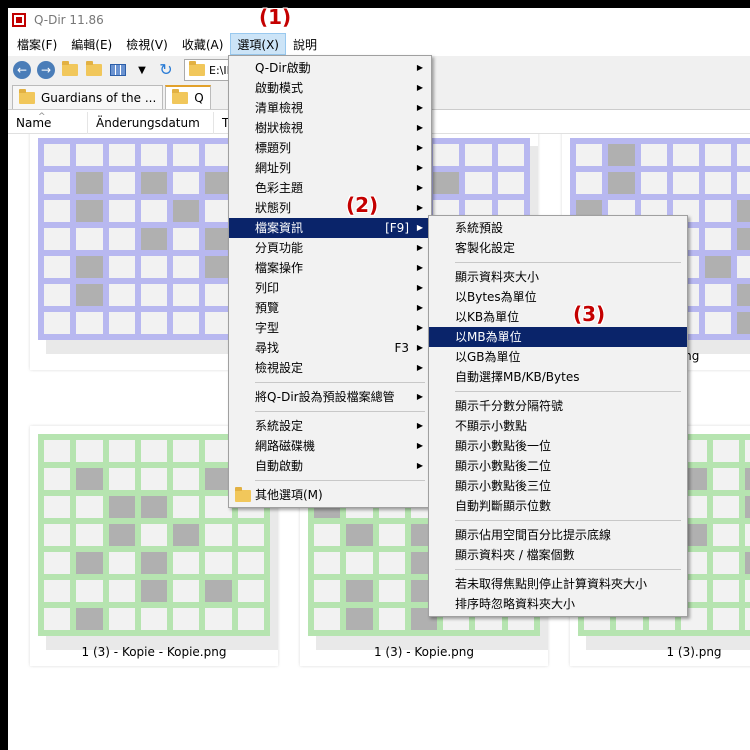 The width and height of the screenshot is (750, 750). Describe the element at coordinates (558, 555) in the screenshot. I see `file-info-item: 顯示資料夾 / 檔案個數` at that location.